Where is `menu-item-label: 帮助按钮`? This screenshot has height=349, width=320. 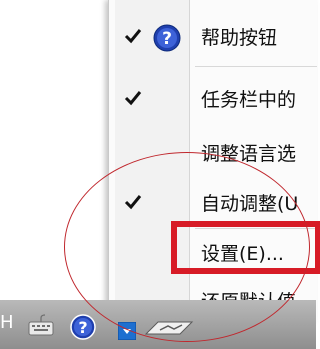 menu-item-label: 帮助按钮 is located at coordinates (239, 38).